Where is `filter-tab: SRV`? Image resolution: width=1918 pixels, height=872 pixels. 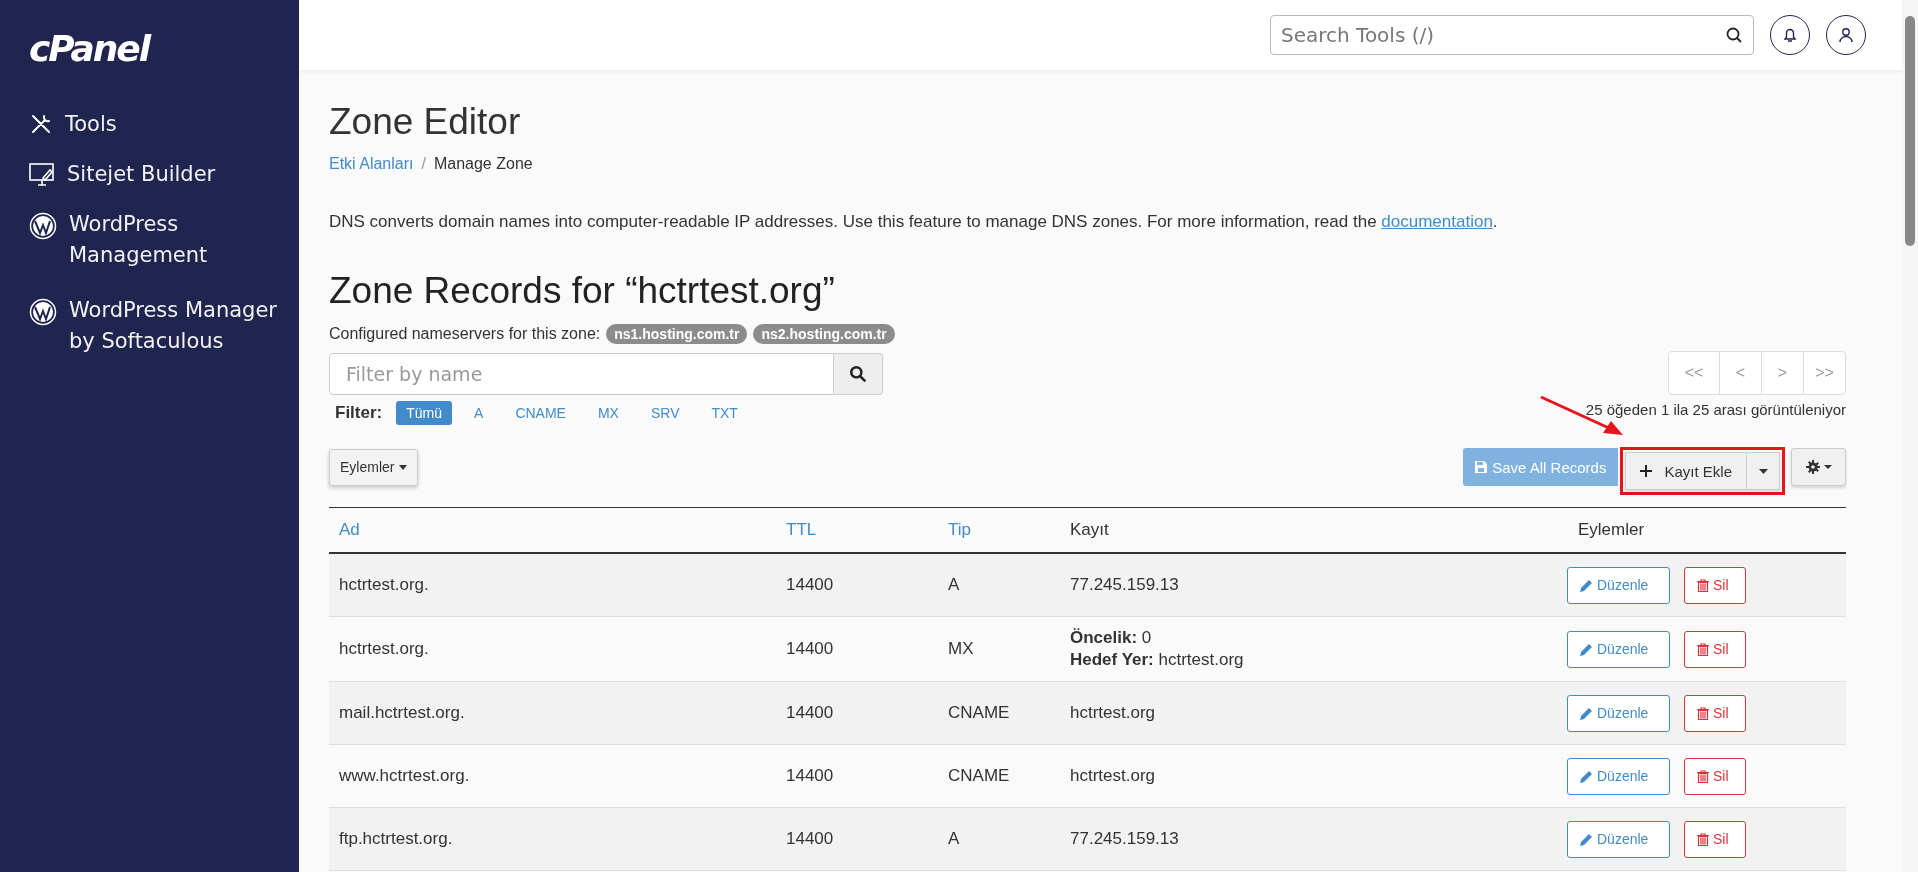 filter-tab: SRV is located at coordinates (665, 413).